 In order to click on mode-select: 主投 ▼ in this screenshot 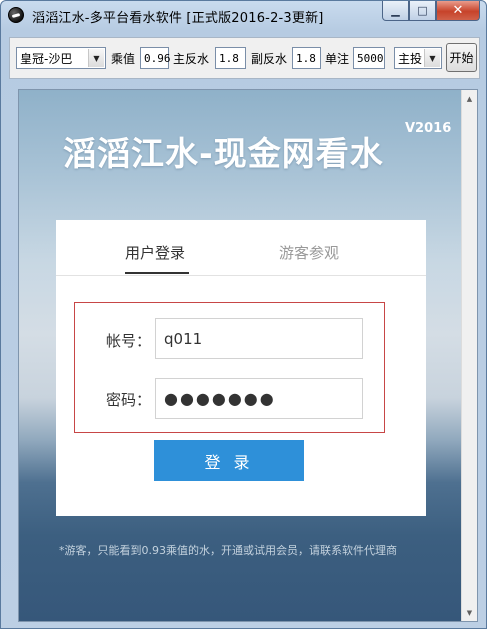, I will do `click(418, 58)`.